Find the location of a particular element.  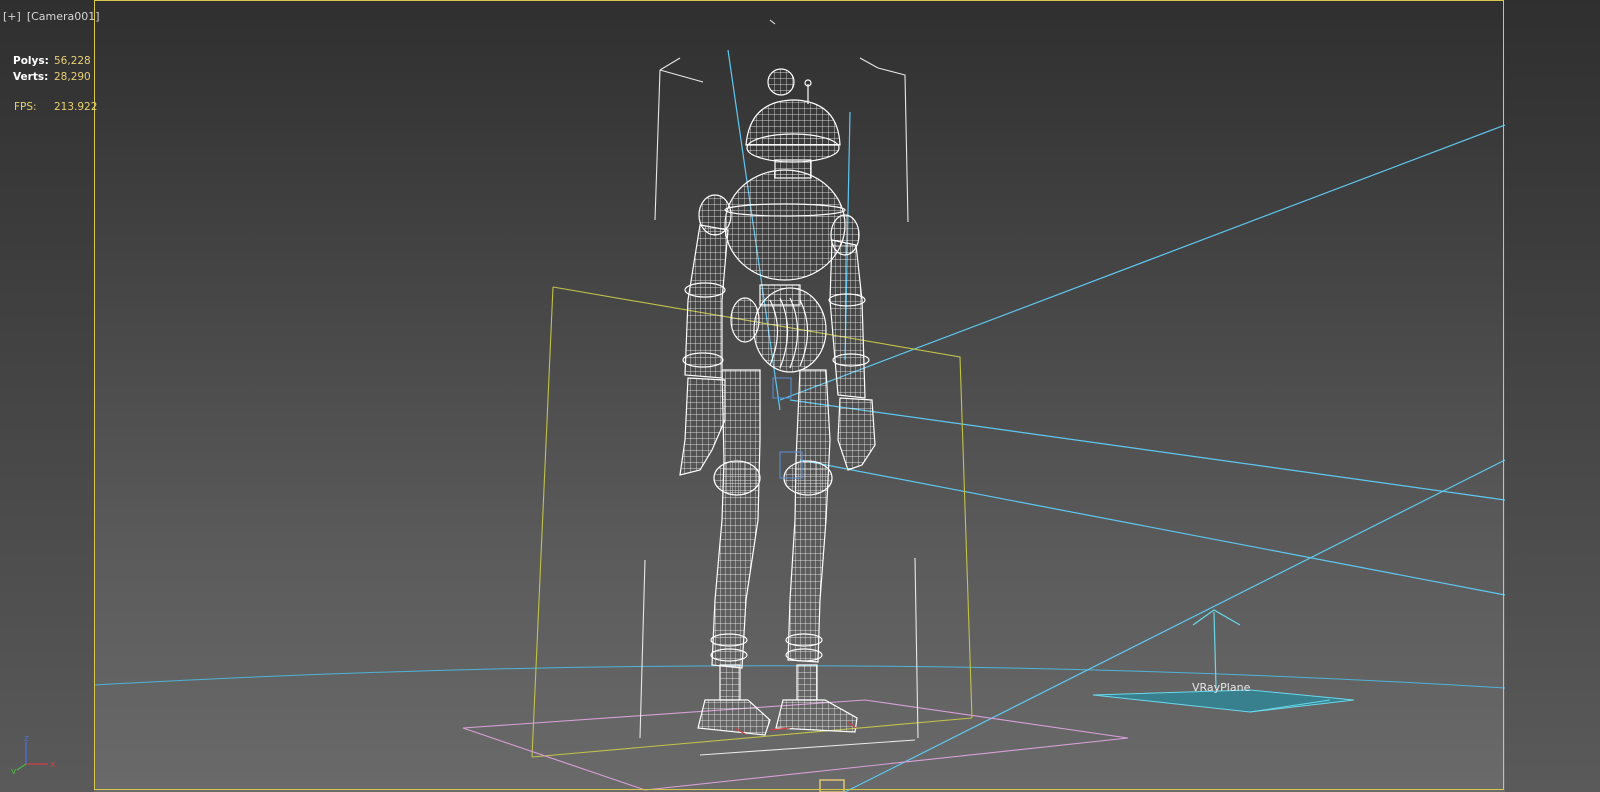

stat-polys-value: 56,228 is located at coordinates (72, 61).